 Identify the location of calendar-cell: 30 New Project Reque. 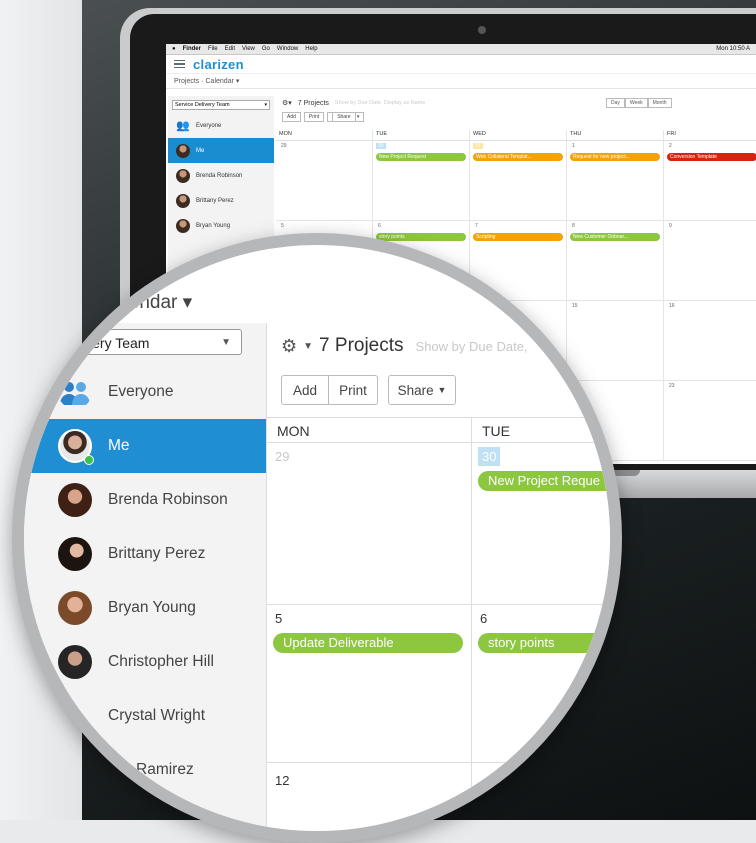
(541, 524).